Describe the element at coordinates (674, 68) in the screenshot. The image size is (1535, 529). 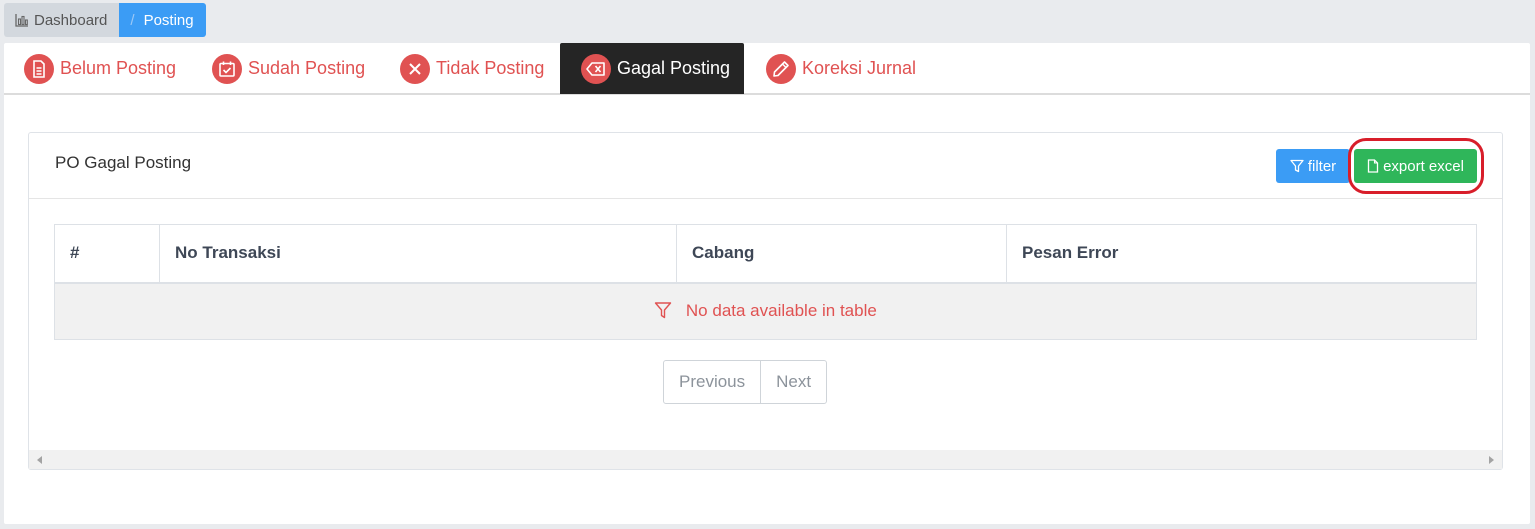
I see `tab-label: Gagal Posting` at that location.